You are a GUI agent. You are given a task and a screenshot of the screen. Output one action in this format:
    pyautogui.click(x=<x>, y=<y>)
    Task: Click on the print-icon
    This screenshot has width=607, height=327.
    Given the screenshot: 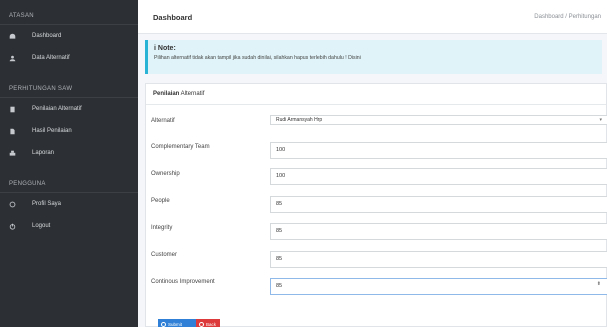 What is the action you would take?
    pyautogui.click(x=12, y=153)
    